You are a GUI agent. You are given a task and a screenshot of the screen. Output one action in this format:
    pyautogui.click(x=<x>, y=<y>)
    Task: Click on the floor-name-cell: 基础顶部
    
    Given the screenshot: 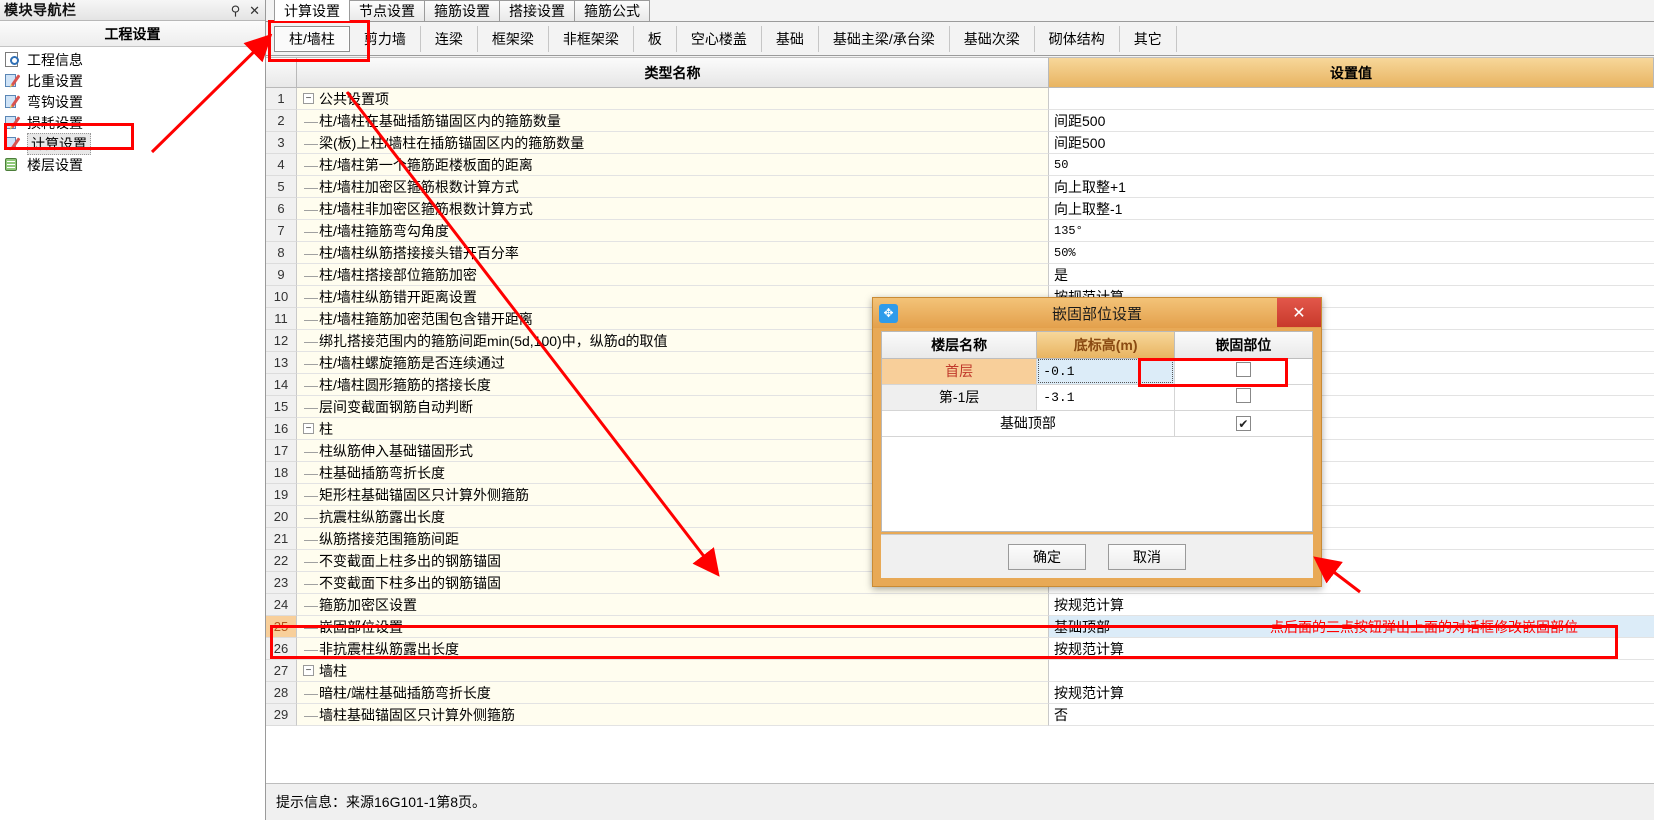 What is the action you would take?
    pyautogui.click(x=1028, y=423)
    